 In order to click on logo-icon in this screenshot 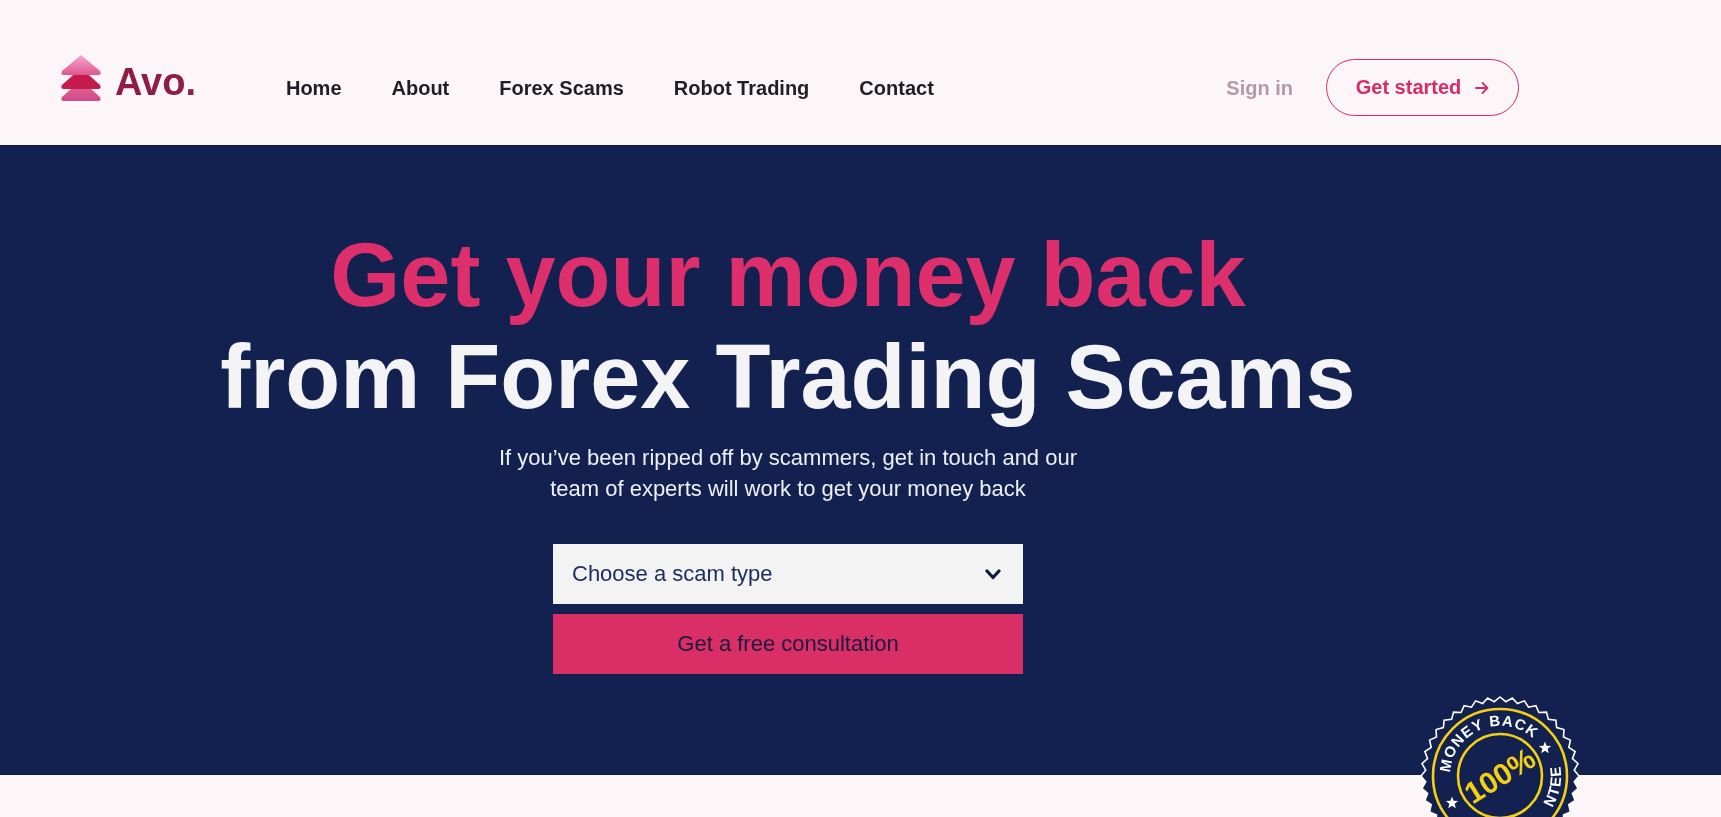, I will do `click(81, 77)`.